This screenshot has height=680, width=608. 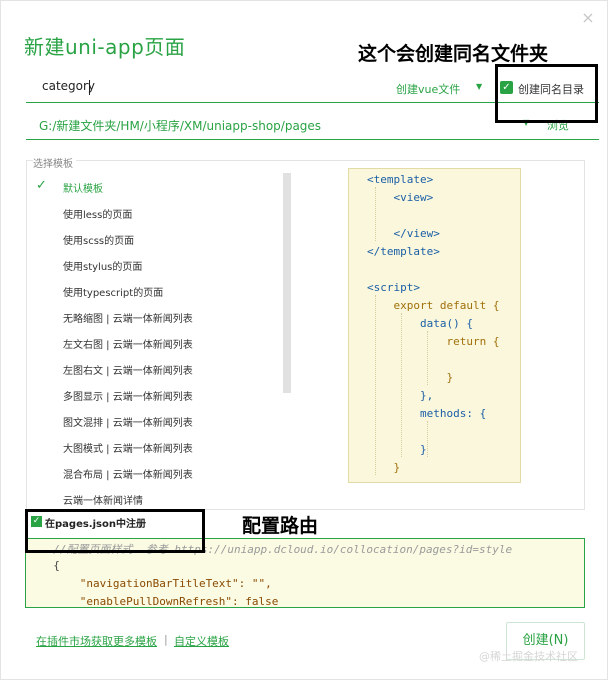 I want to click on template-item: 图文混排 | 云端一体新闻列表, so click(x=156, y=421).